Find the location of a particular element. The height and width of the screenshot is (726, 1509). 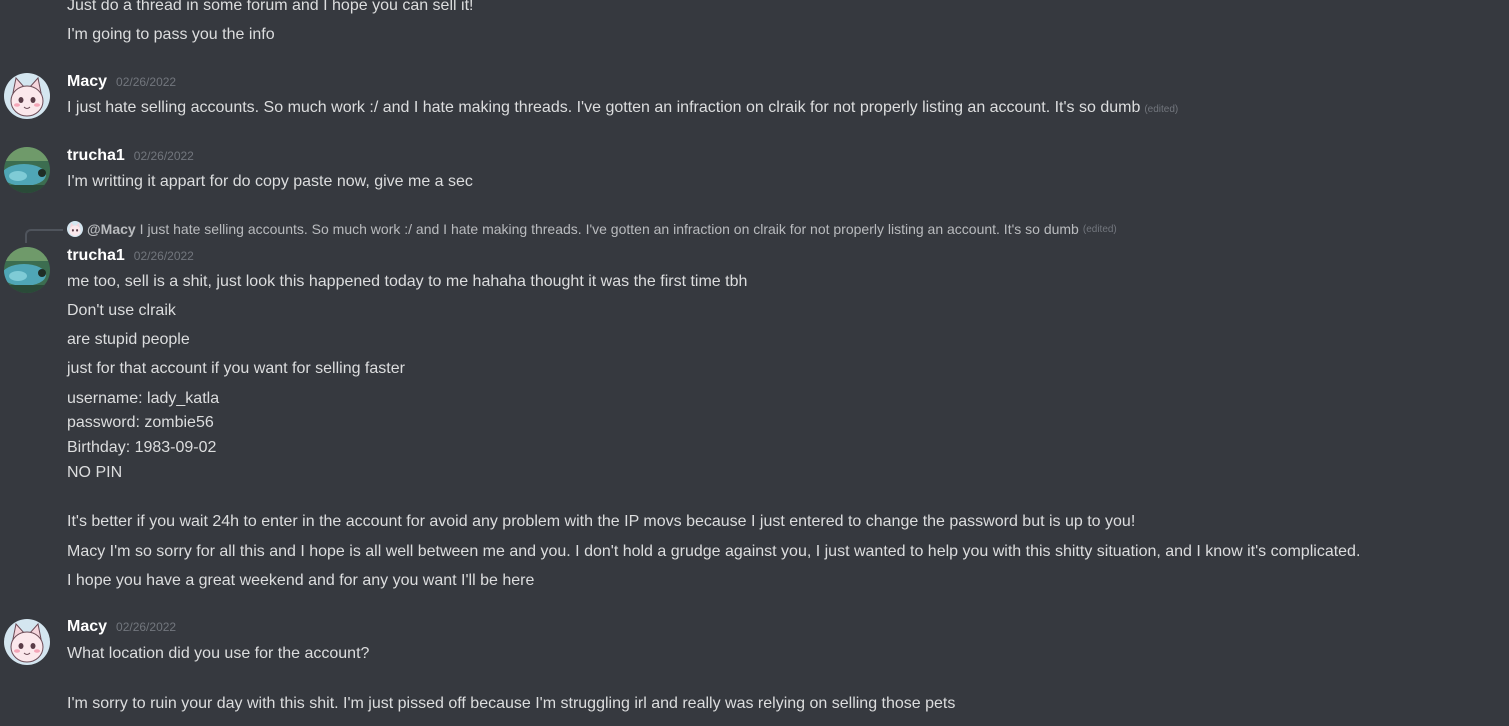

message-text: are stupid people is located at coordinates (128, 339).